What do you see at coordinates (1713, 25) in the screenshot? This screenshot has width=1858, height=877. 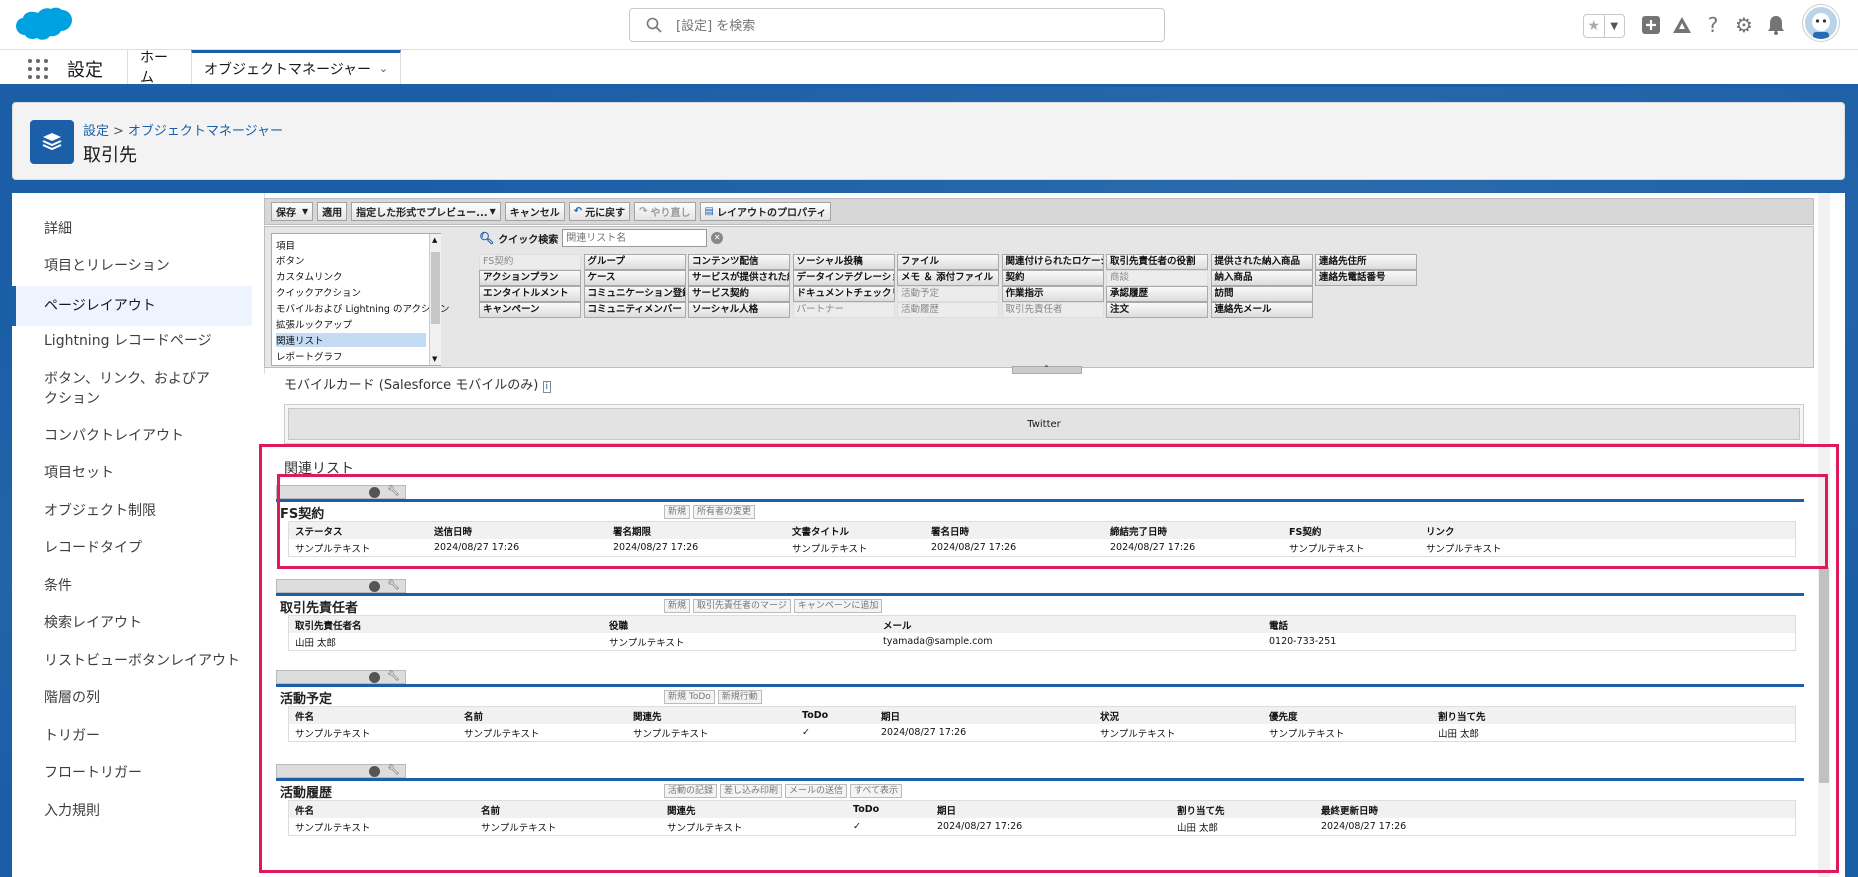 I see `help-icon: ?` at bounding box center [1713, 25].